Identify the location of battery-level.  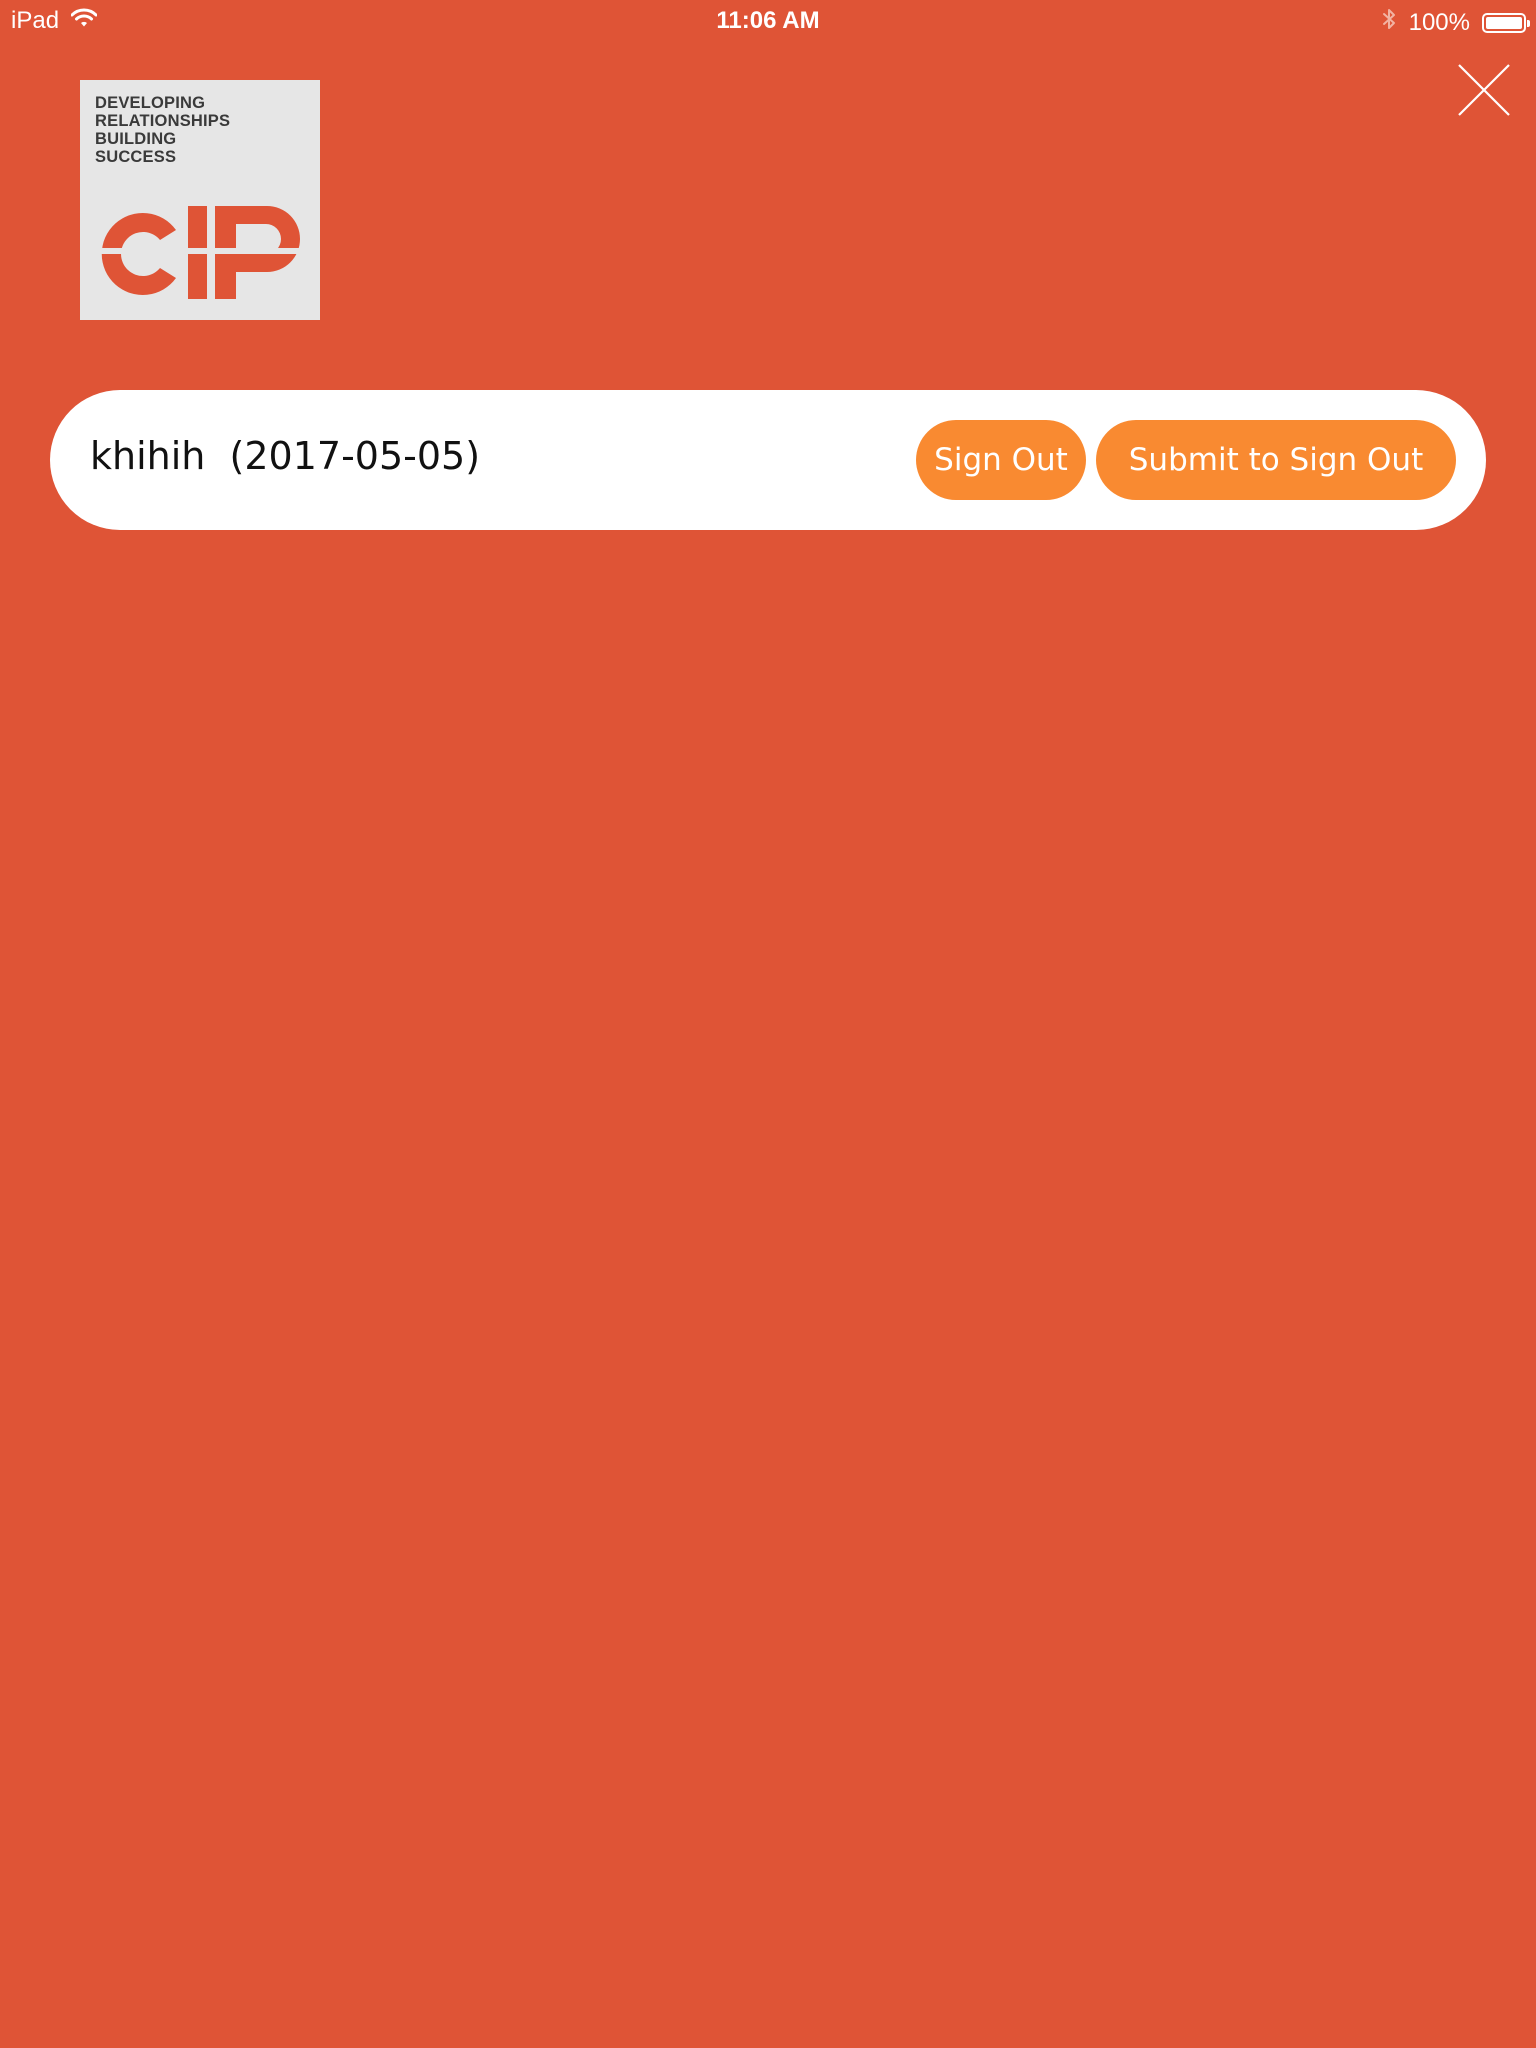
(1504, 22).